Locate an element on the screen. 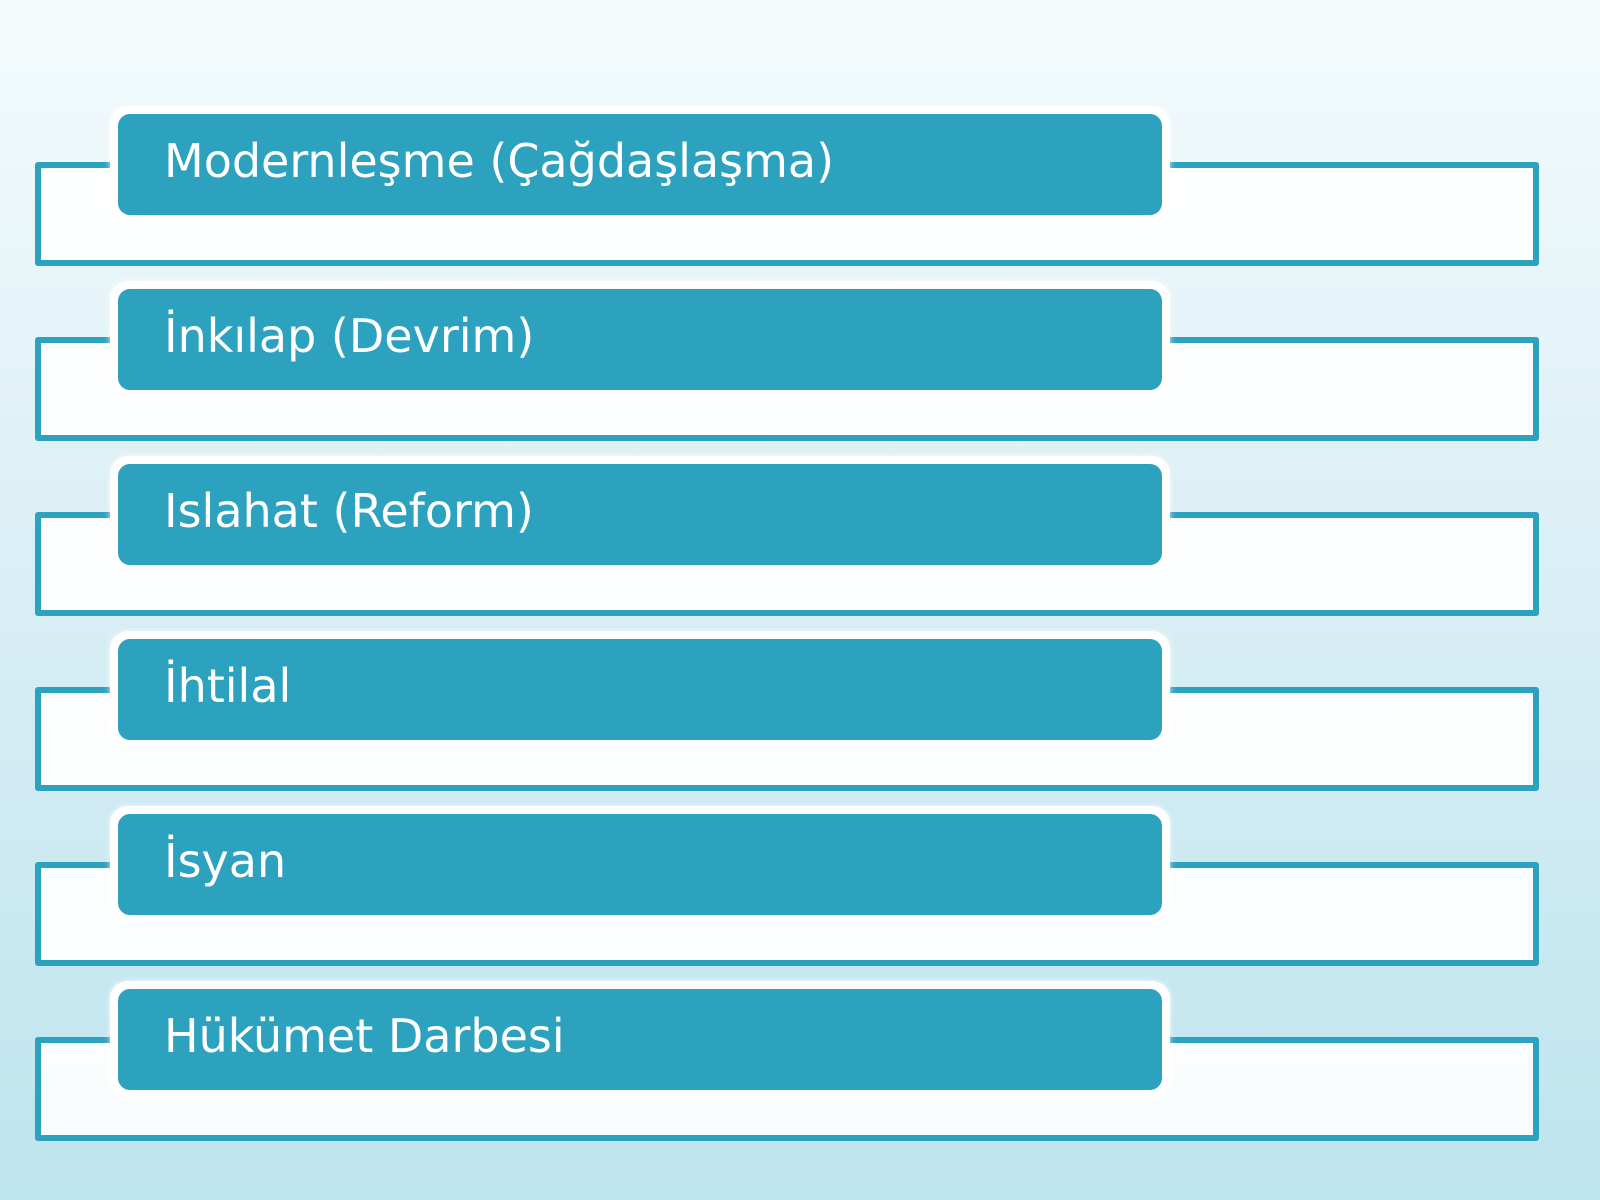 Image resolution: width=1600 pixels, height=1200 pixels. item-label-text: Hükümet Darbesi is located at coordinates (364, 1035).